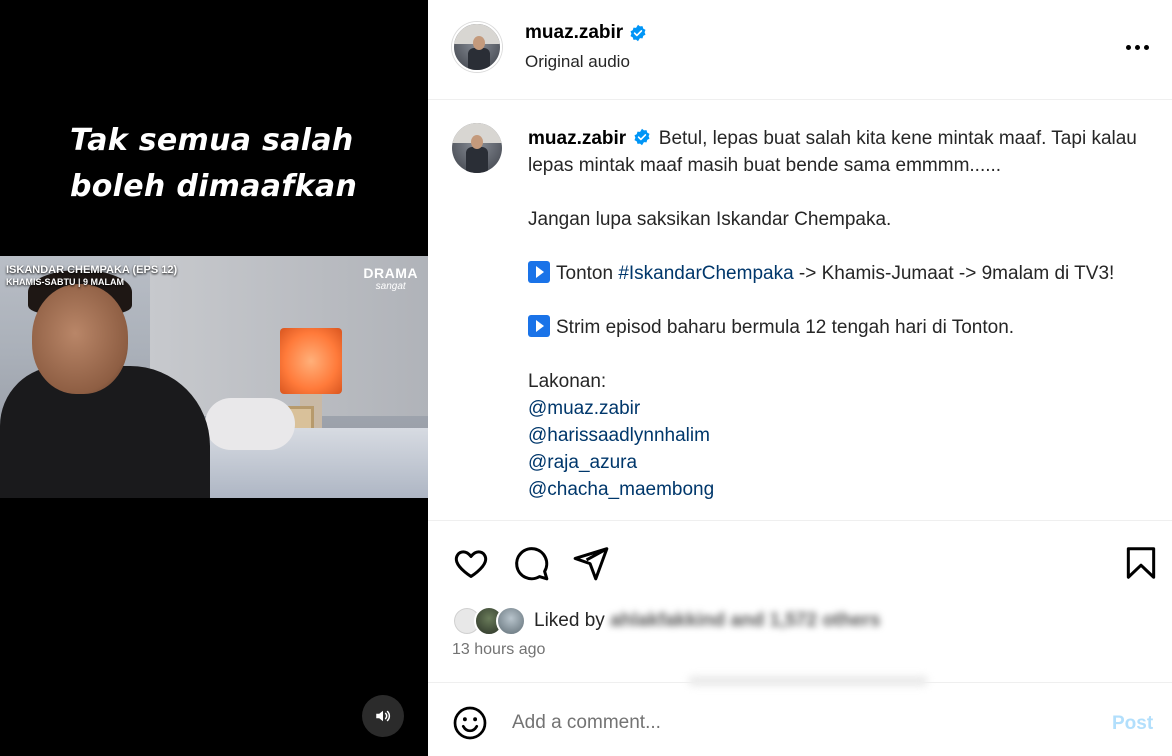 The height and width of the screenshot is (756, 1172). Describe the element at coordinates (567, 381) in the screenshot. I see `caption-lakonan: Lakonan:` at that location.